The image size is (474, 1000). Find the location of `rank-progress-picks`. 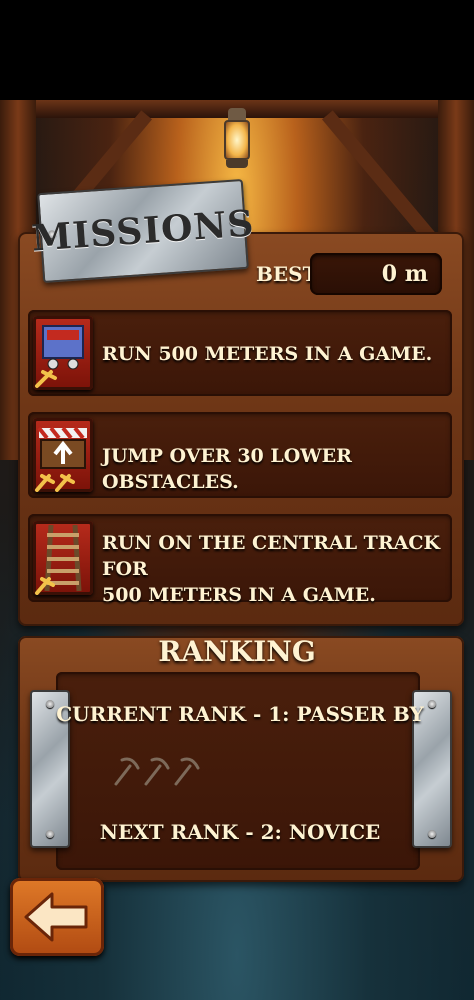

rank-progress-picks is located at coordinates (158, 771).